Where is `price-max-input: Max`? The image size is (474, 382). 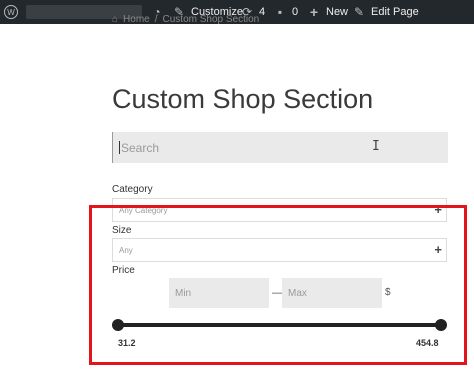 price-max-input: Max is located at coordinates (332, 293).